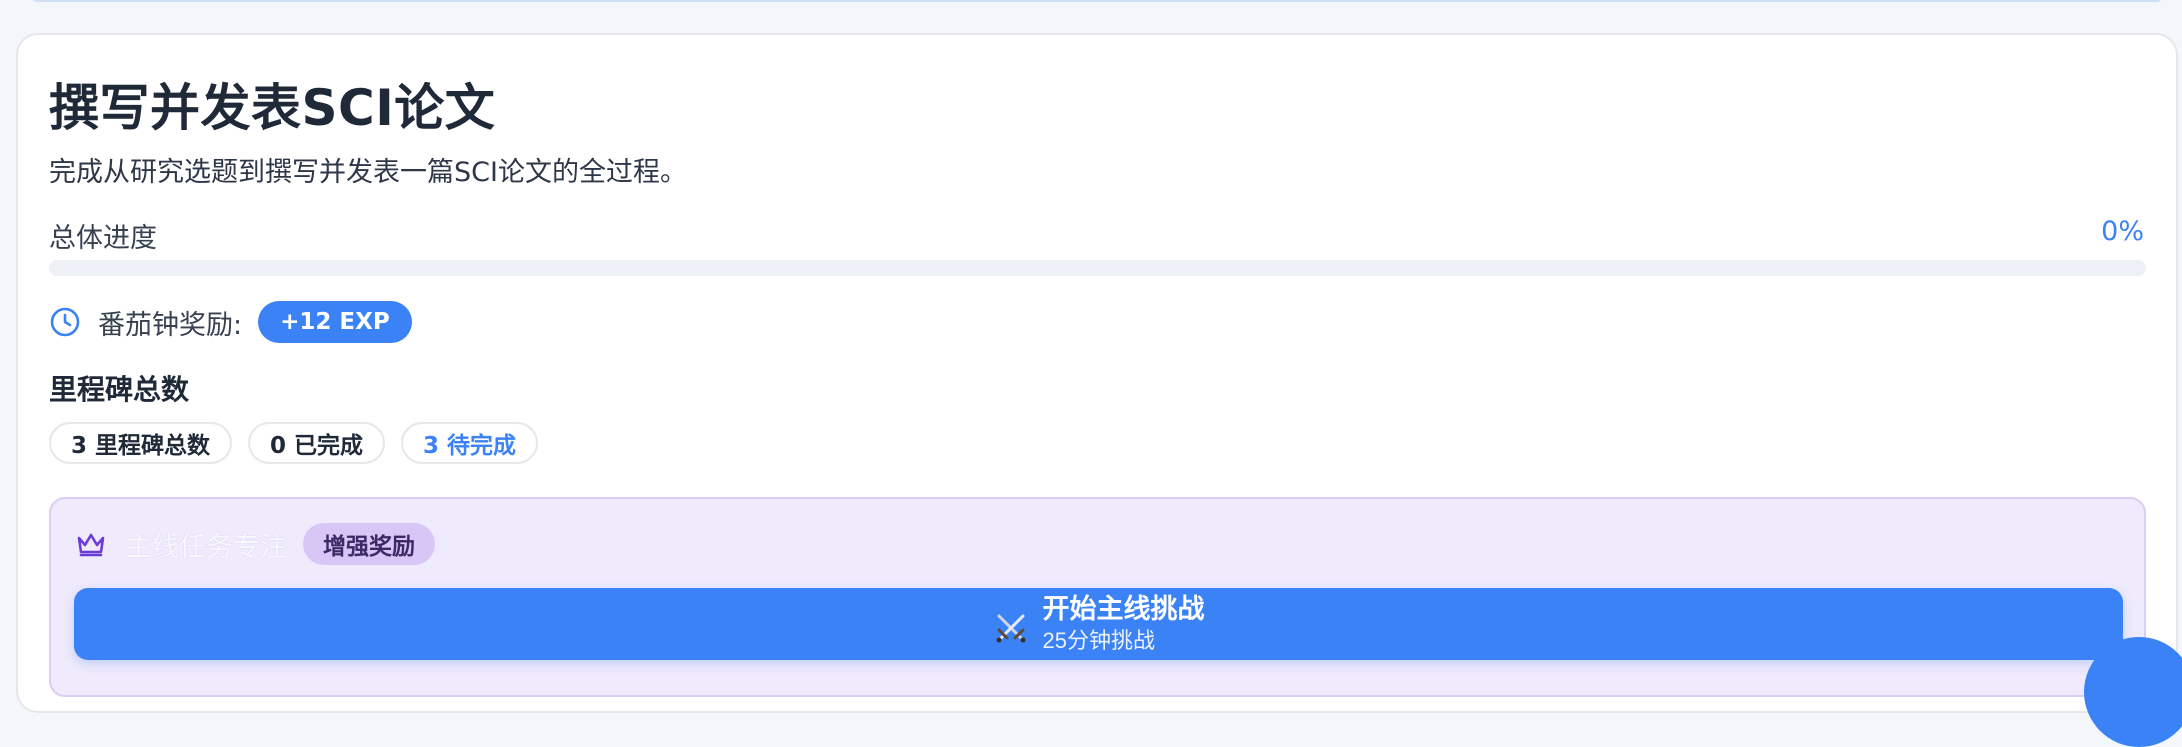  Describe the element at coordinates (1011, 628) in the screenshot. I see `crossed-swords-icon` at that location.